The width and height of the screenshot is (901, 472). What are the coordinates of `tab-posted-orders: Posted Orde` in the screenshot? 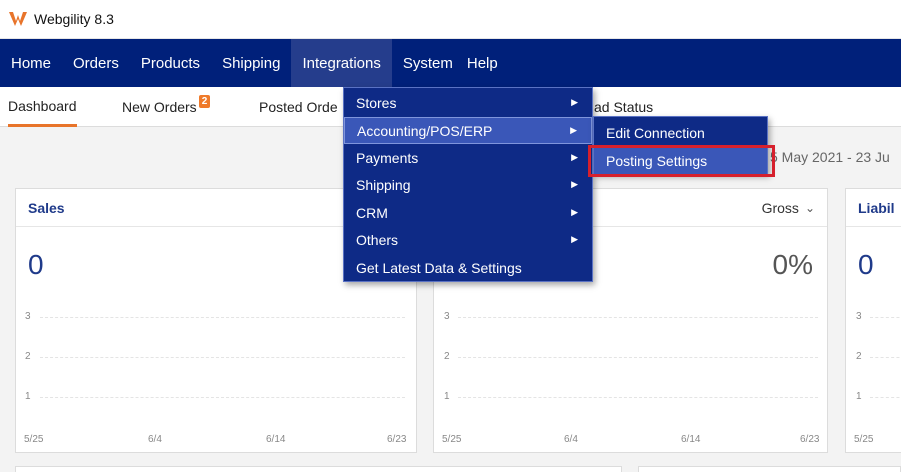 It's located at (298, 107).